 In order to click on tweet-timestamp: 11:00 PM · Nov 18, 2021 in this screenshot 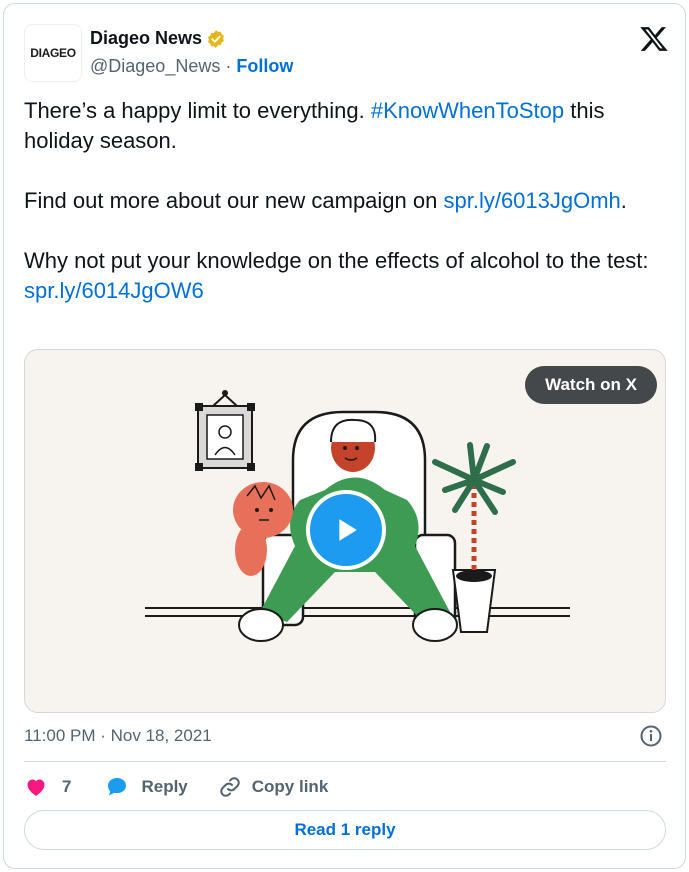, I will do `click(118, 736)`.